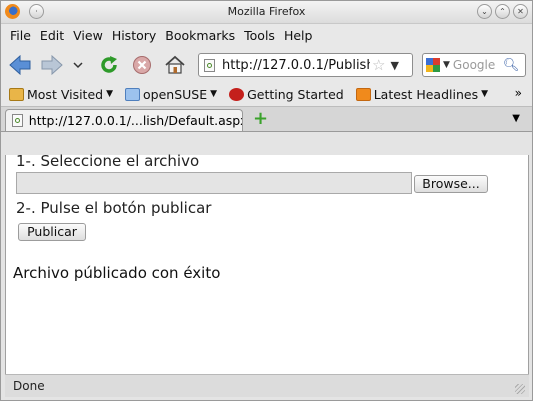  I want to click on menu-edit: Edit, so click(53, 35).